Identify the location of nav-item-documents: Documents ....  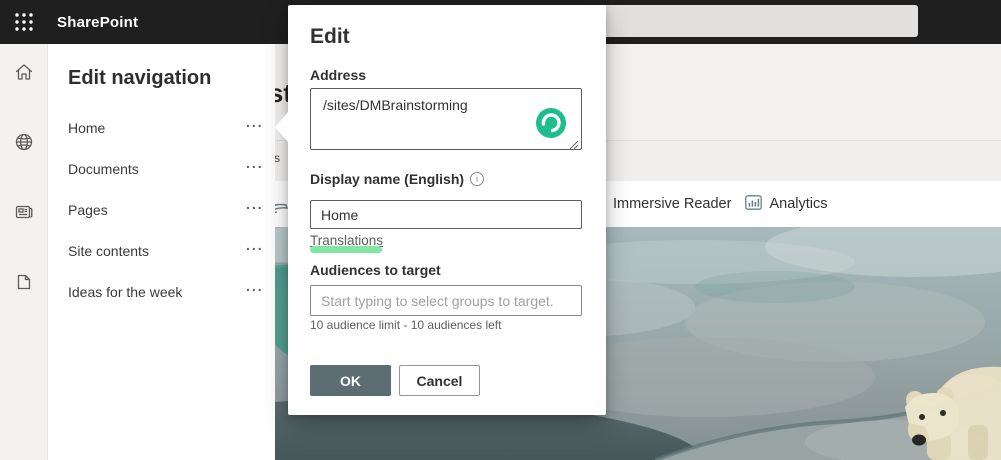
(165, 169).